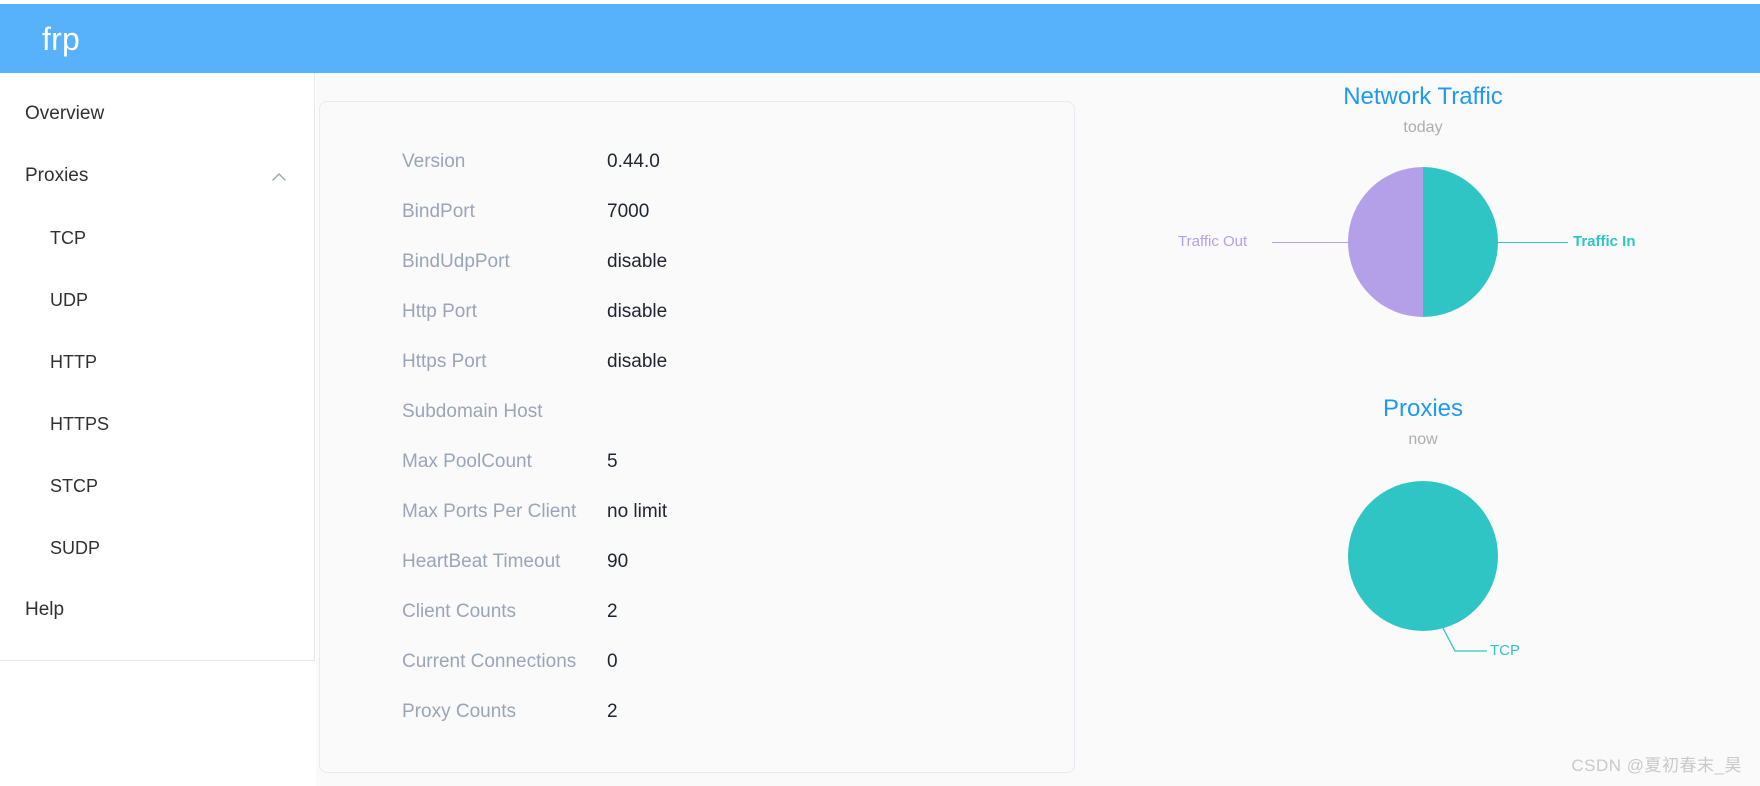 The height and width of the screenshot is (786, 1760). I want to click on sidebar-item-sudp: SUDP, so click(157, 548).